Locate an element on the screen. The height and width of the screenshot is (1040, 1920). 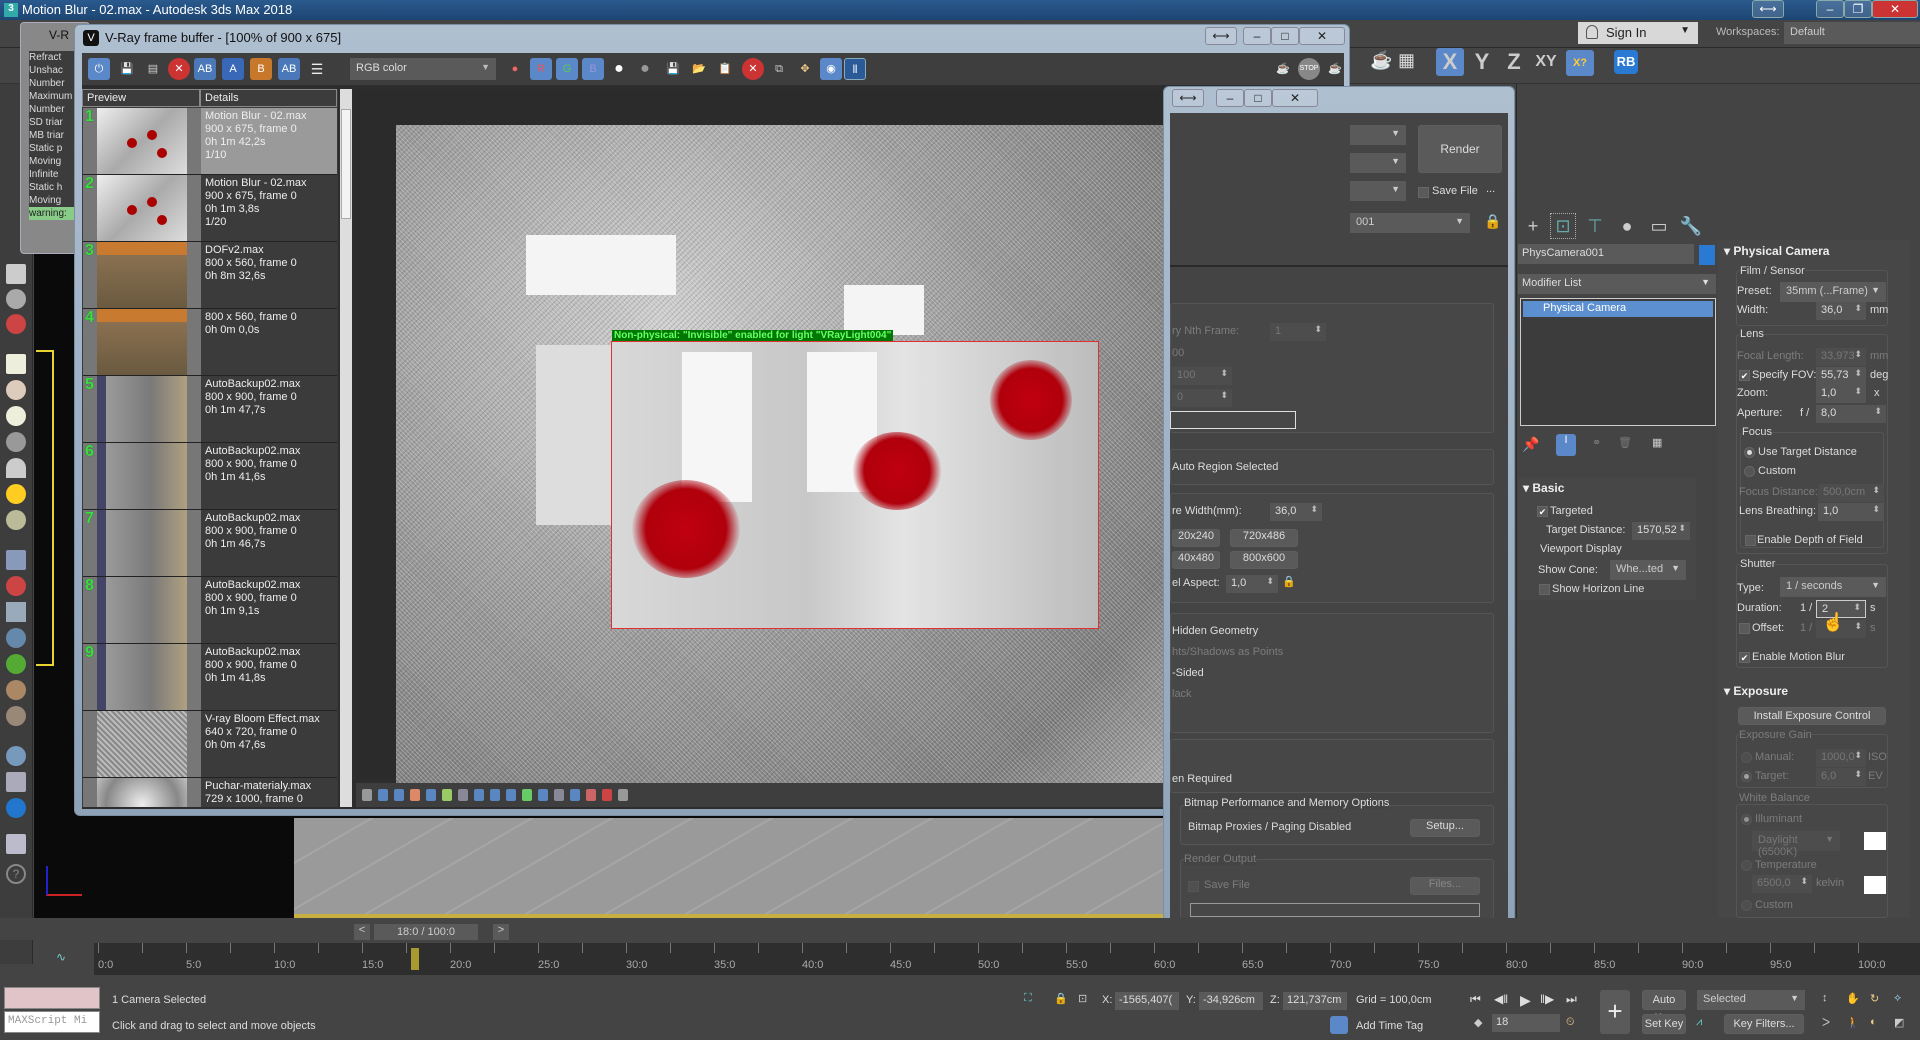
output-save-file-checkbox is located at coordinates (1193, 886).